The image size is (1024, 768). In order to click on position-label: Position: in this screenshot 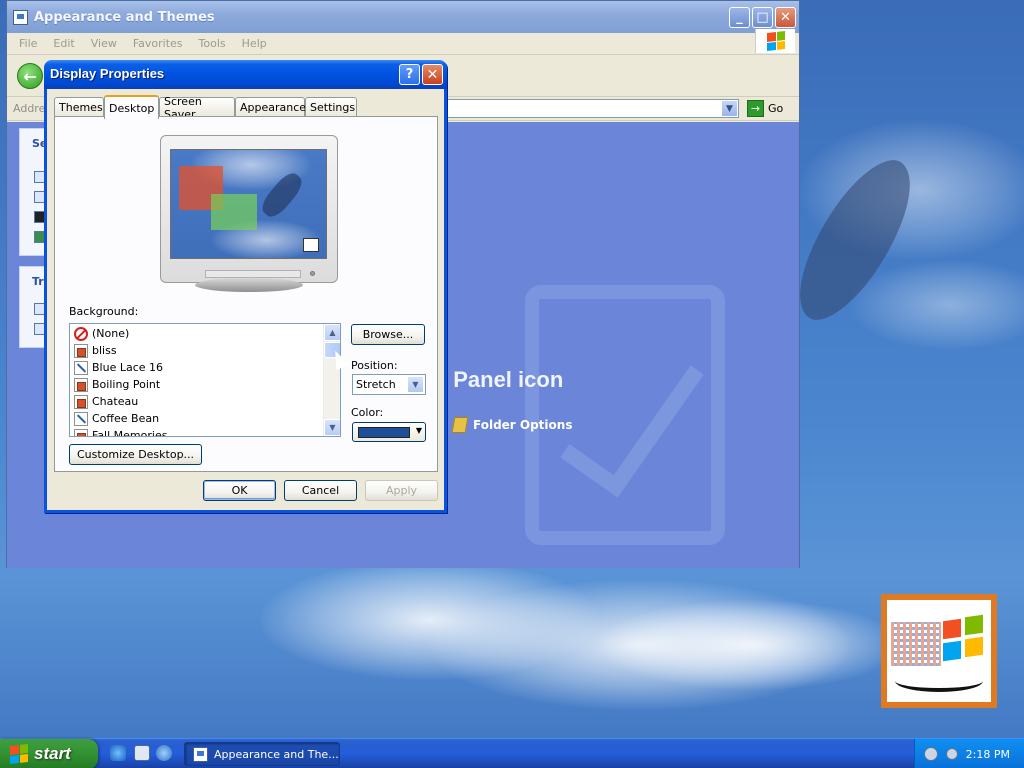, I will do `click(374, 365)`.